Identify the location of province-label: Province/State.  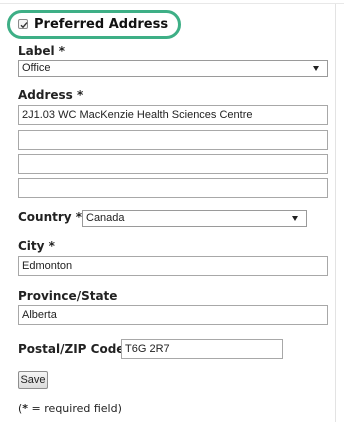
(68, 296).